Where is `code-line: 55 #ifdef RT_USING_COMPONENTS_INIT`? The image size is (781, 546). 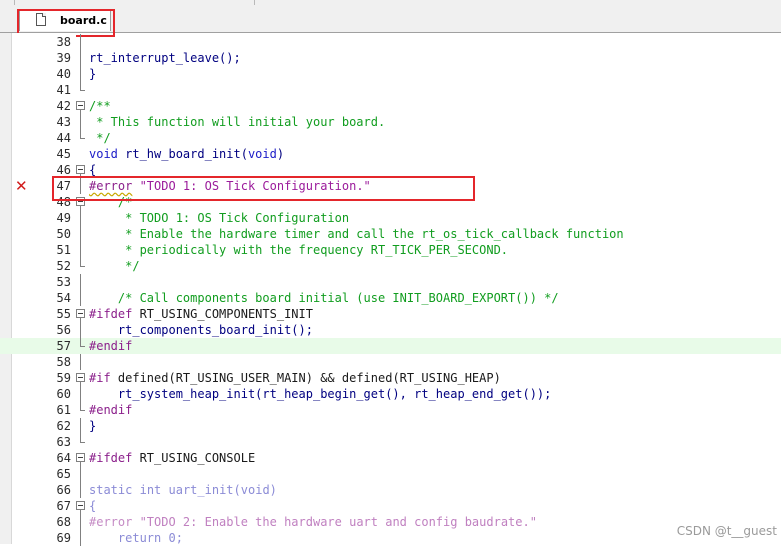 code-line: 55 #ifdef RT_USING_COMPONENTS_INIT is located at coordinates (390, 314).